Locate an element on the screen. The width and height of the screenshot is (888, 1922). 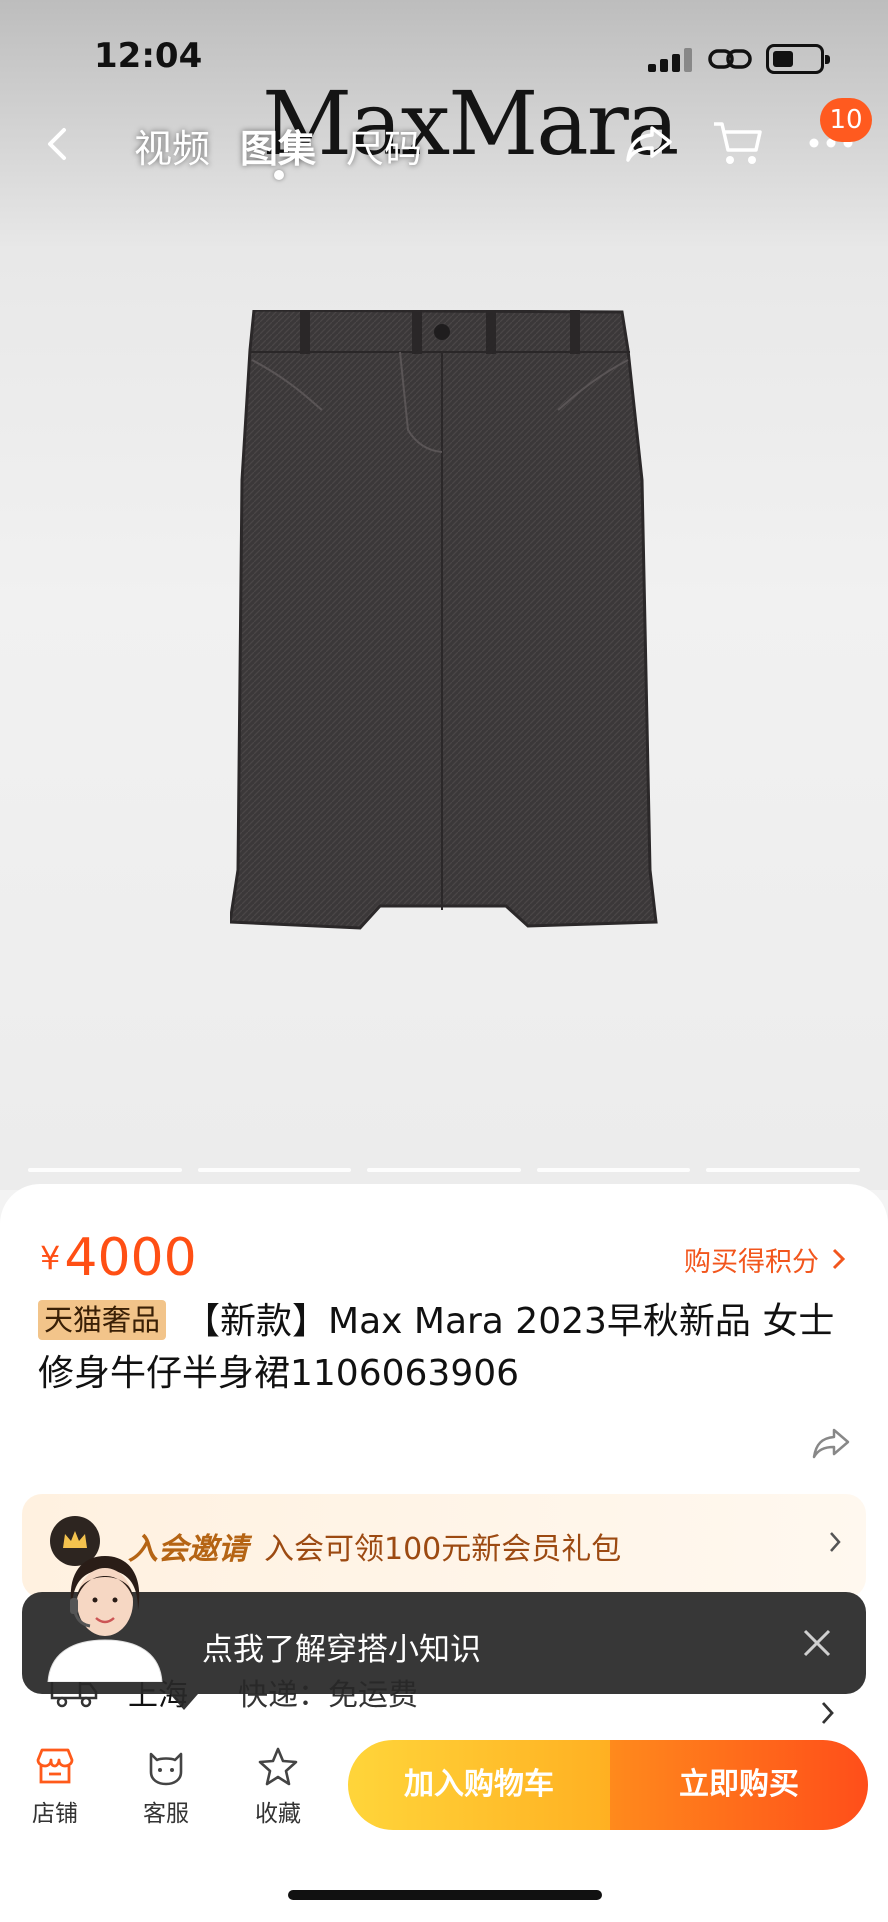
cart-count-badge: 10 is located at coordinates (846, 120).